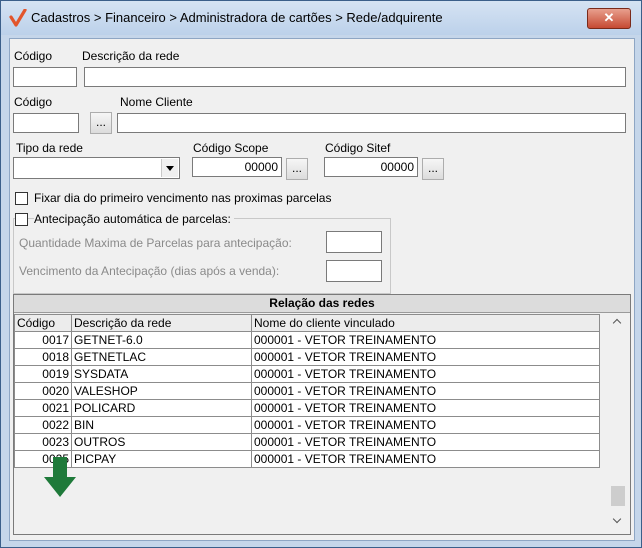 The height and width of the screenshot is (548, 642). What do you see at coordinates (161, 459) in the screenshot?
I see `row-descricao: PICPAY` at bounding box center [161, 459].